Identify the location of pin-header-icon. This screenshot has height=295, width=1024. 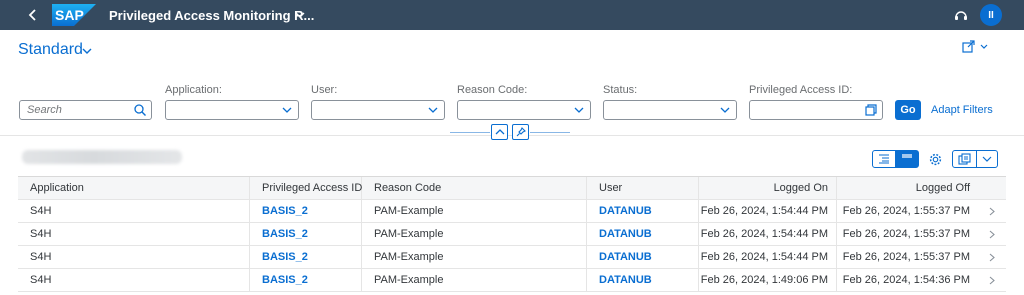
(521, 132).